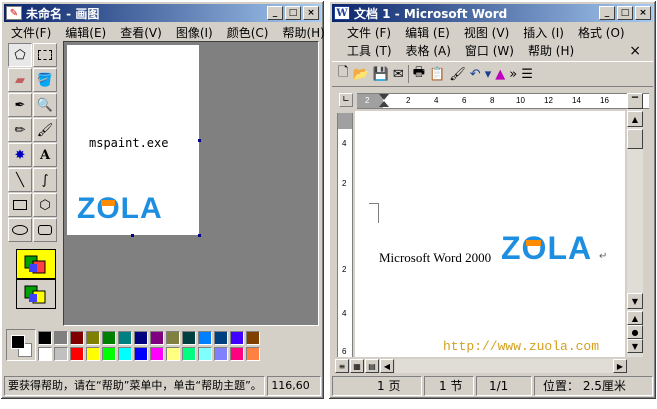 The image size is (657, 409). I want to click on next-page-icon: ▼, so click(635, 346).